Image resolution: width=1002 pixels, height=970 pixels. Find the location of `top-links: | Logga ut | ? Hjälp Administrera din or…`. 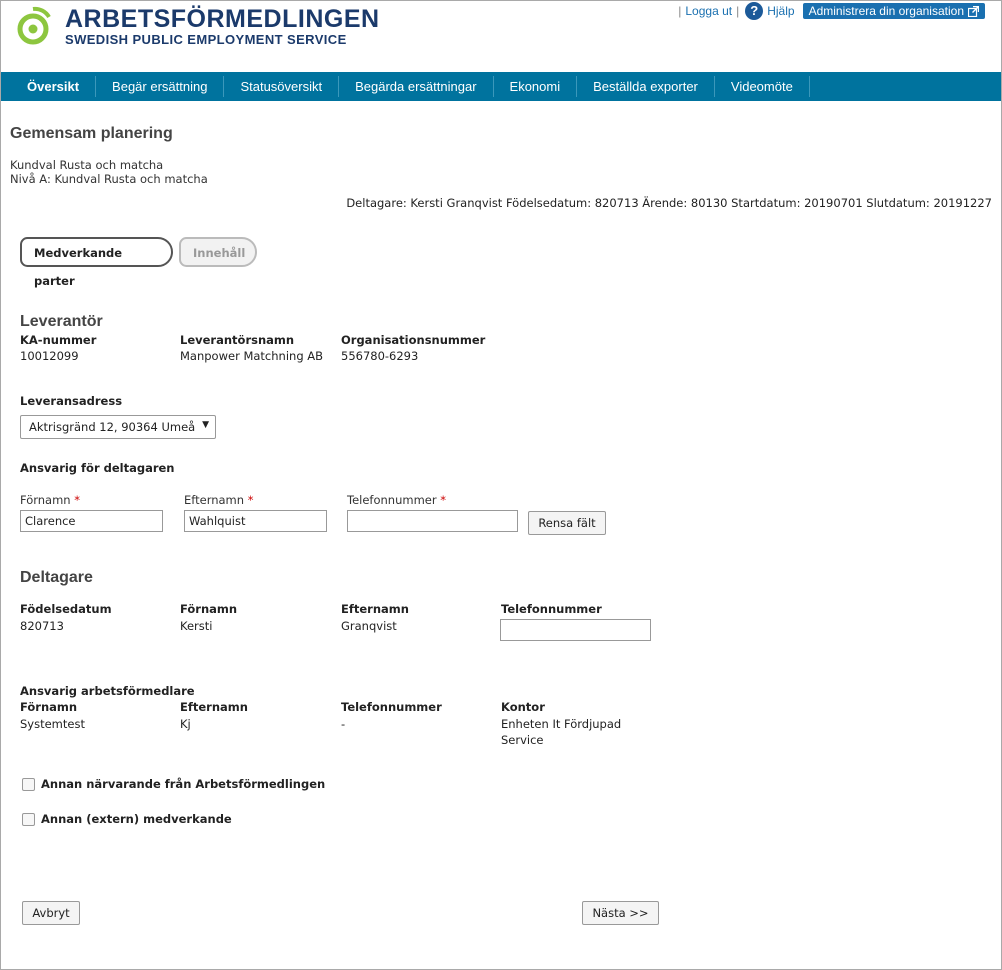

top-links: | Logga ut | ? Hjälp Administrera din or… is located at coordinates (829, 11).